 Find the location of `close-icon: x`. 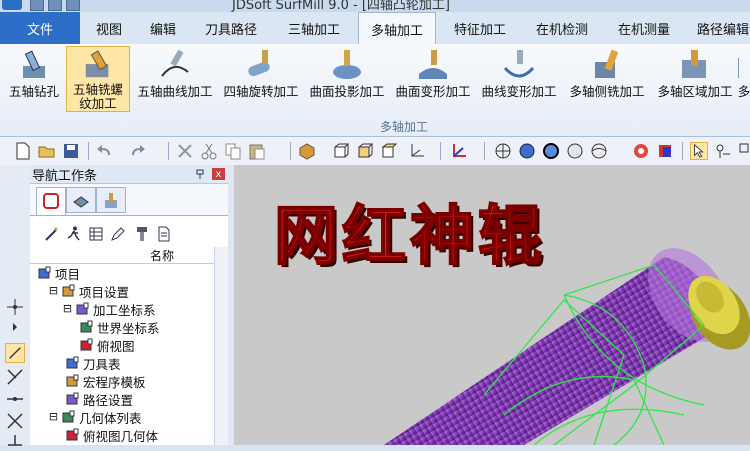

close-icon: x is located at coordinates (218, 174).